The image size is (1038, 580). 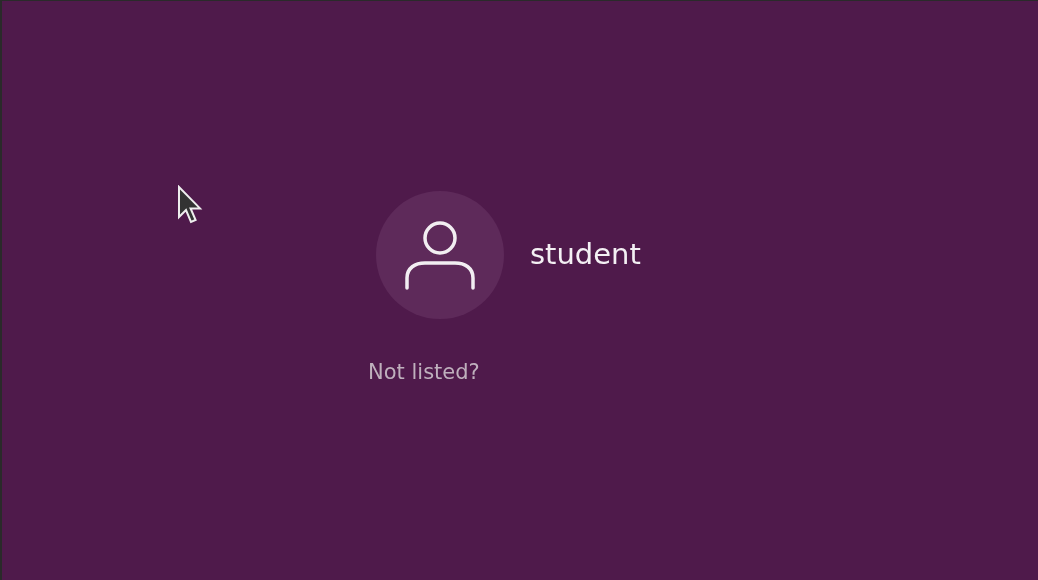 What do you see at coordinates (424, 373) in the screenshot?
I see `not-listed-link: Not listed?` at bounding box center [424, 373].